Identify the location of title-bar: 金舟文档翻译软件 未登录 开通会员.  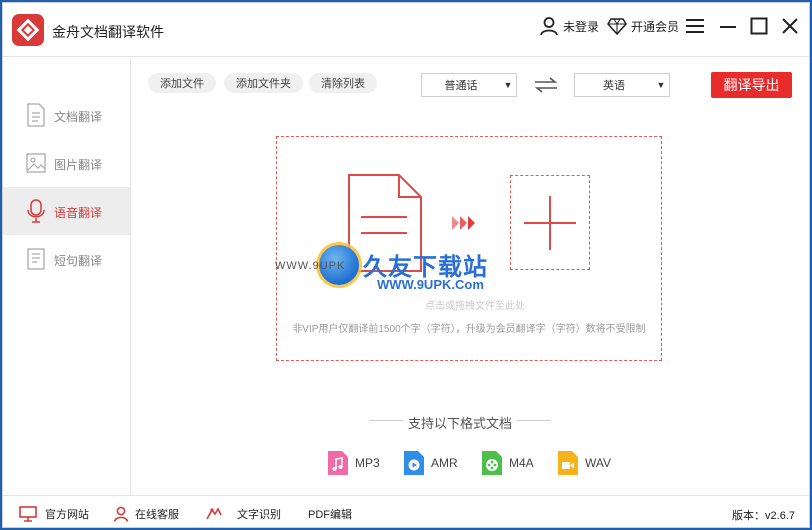
(406, 30).